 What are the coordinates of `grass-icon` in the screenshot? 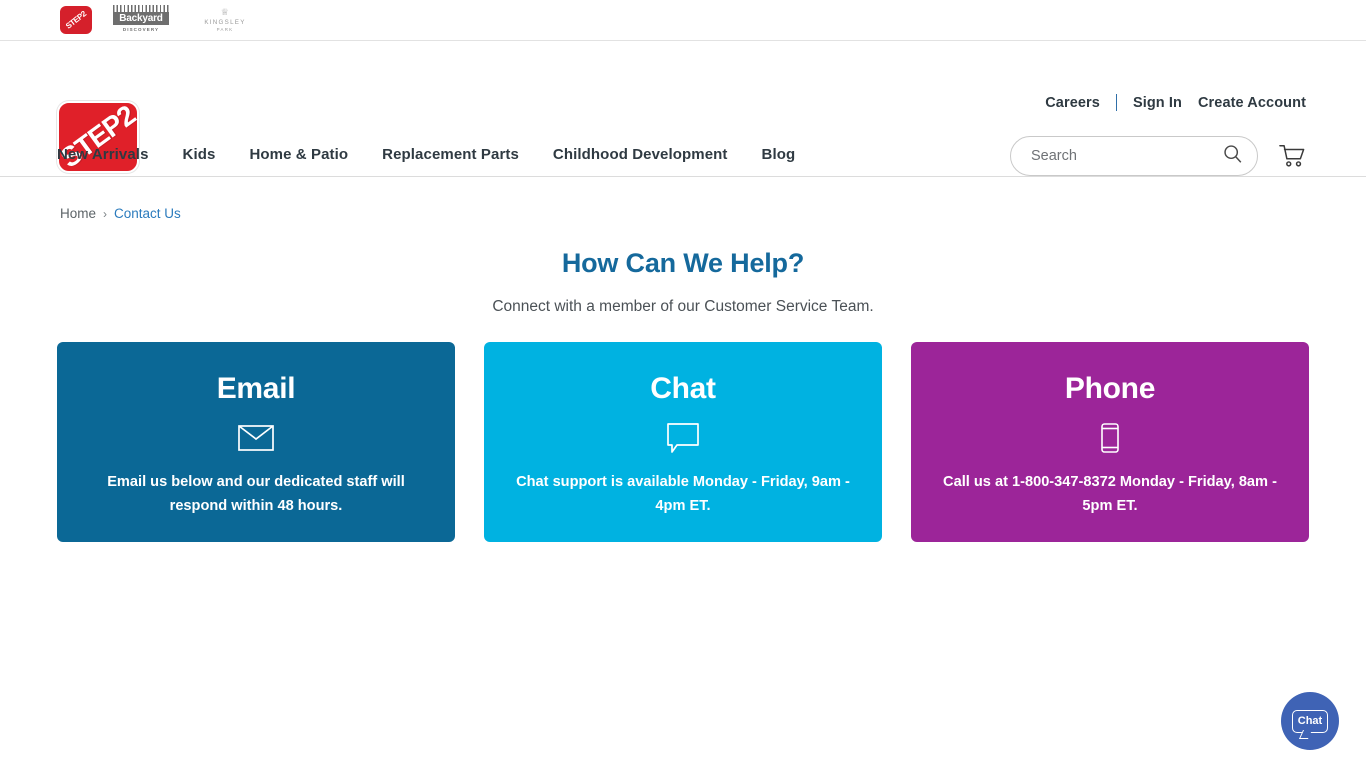 It's located at (141, 8).